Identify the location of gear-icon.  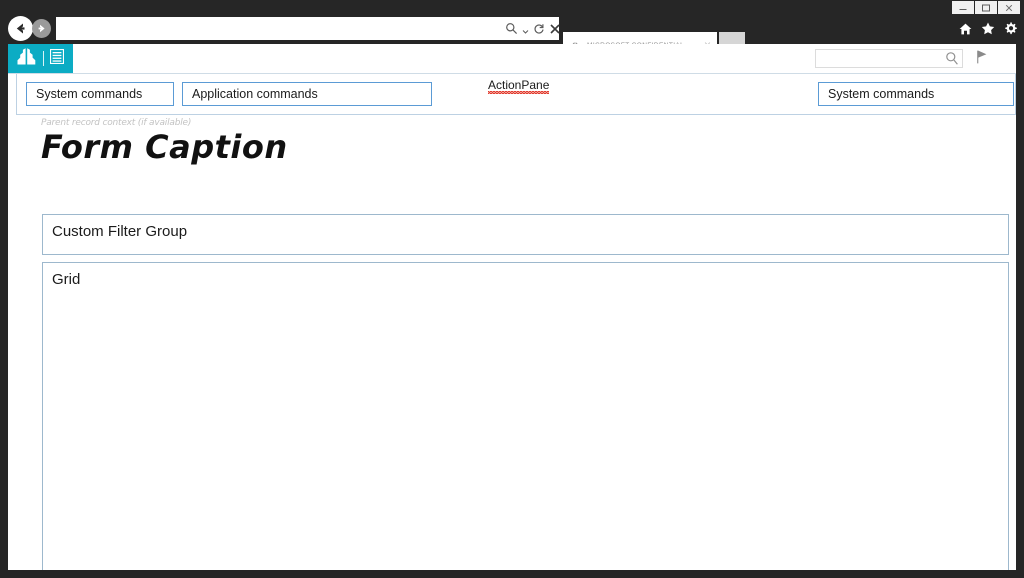
(1010, 31).